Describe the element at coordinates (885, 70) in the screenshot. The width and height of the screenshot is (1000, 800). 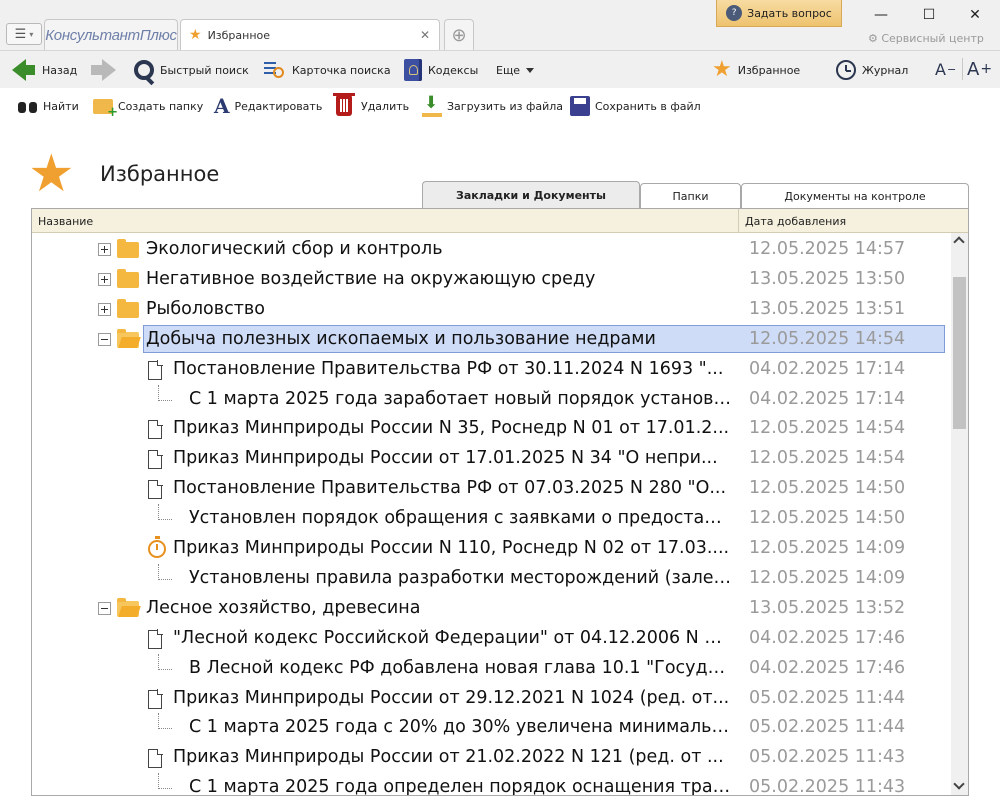
I see `journal-label: Журнал` at that location.